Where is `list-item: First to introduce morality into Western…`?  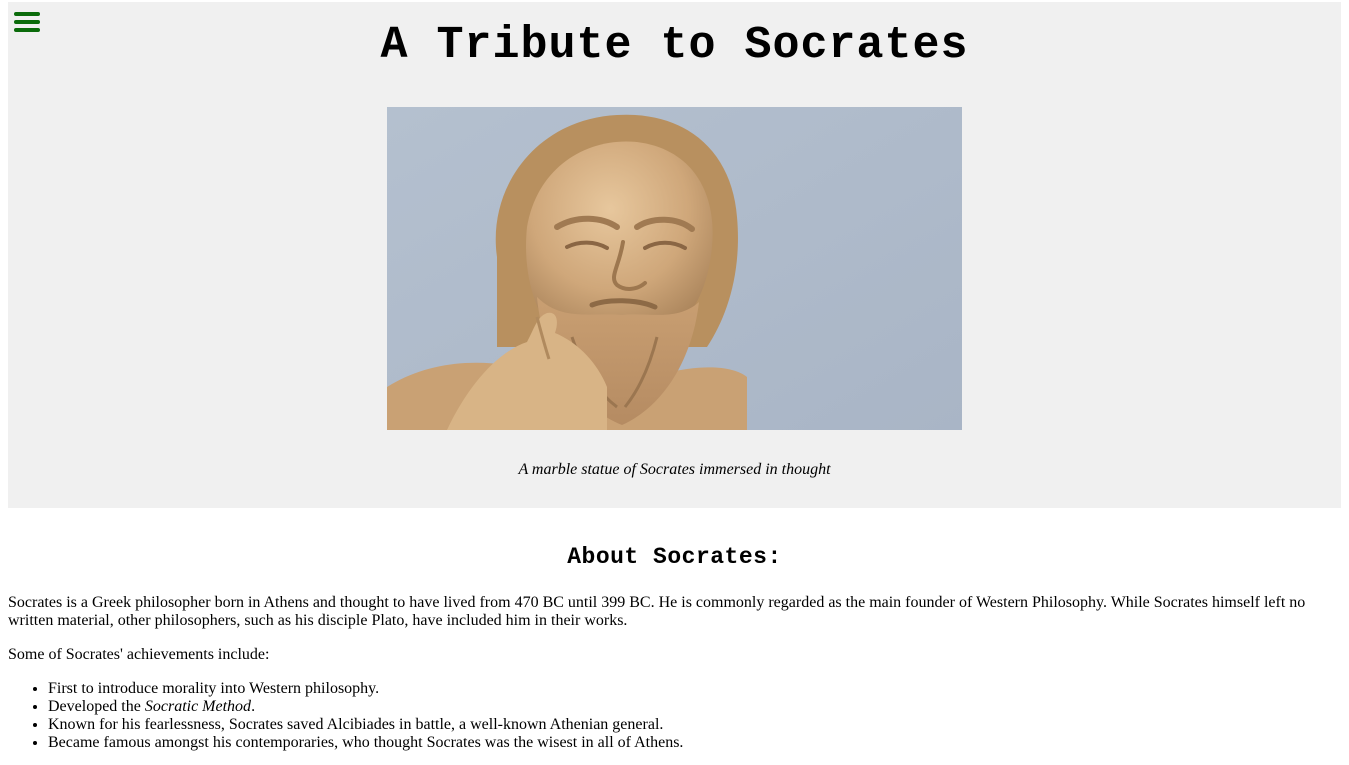
list-item: First to introduce morality into Western… is located at coordinates (698, 689).